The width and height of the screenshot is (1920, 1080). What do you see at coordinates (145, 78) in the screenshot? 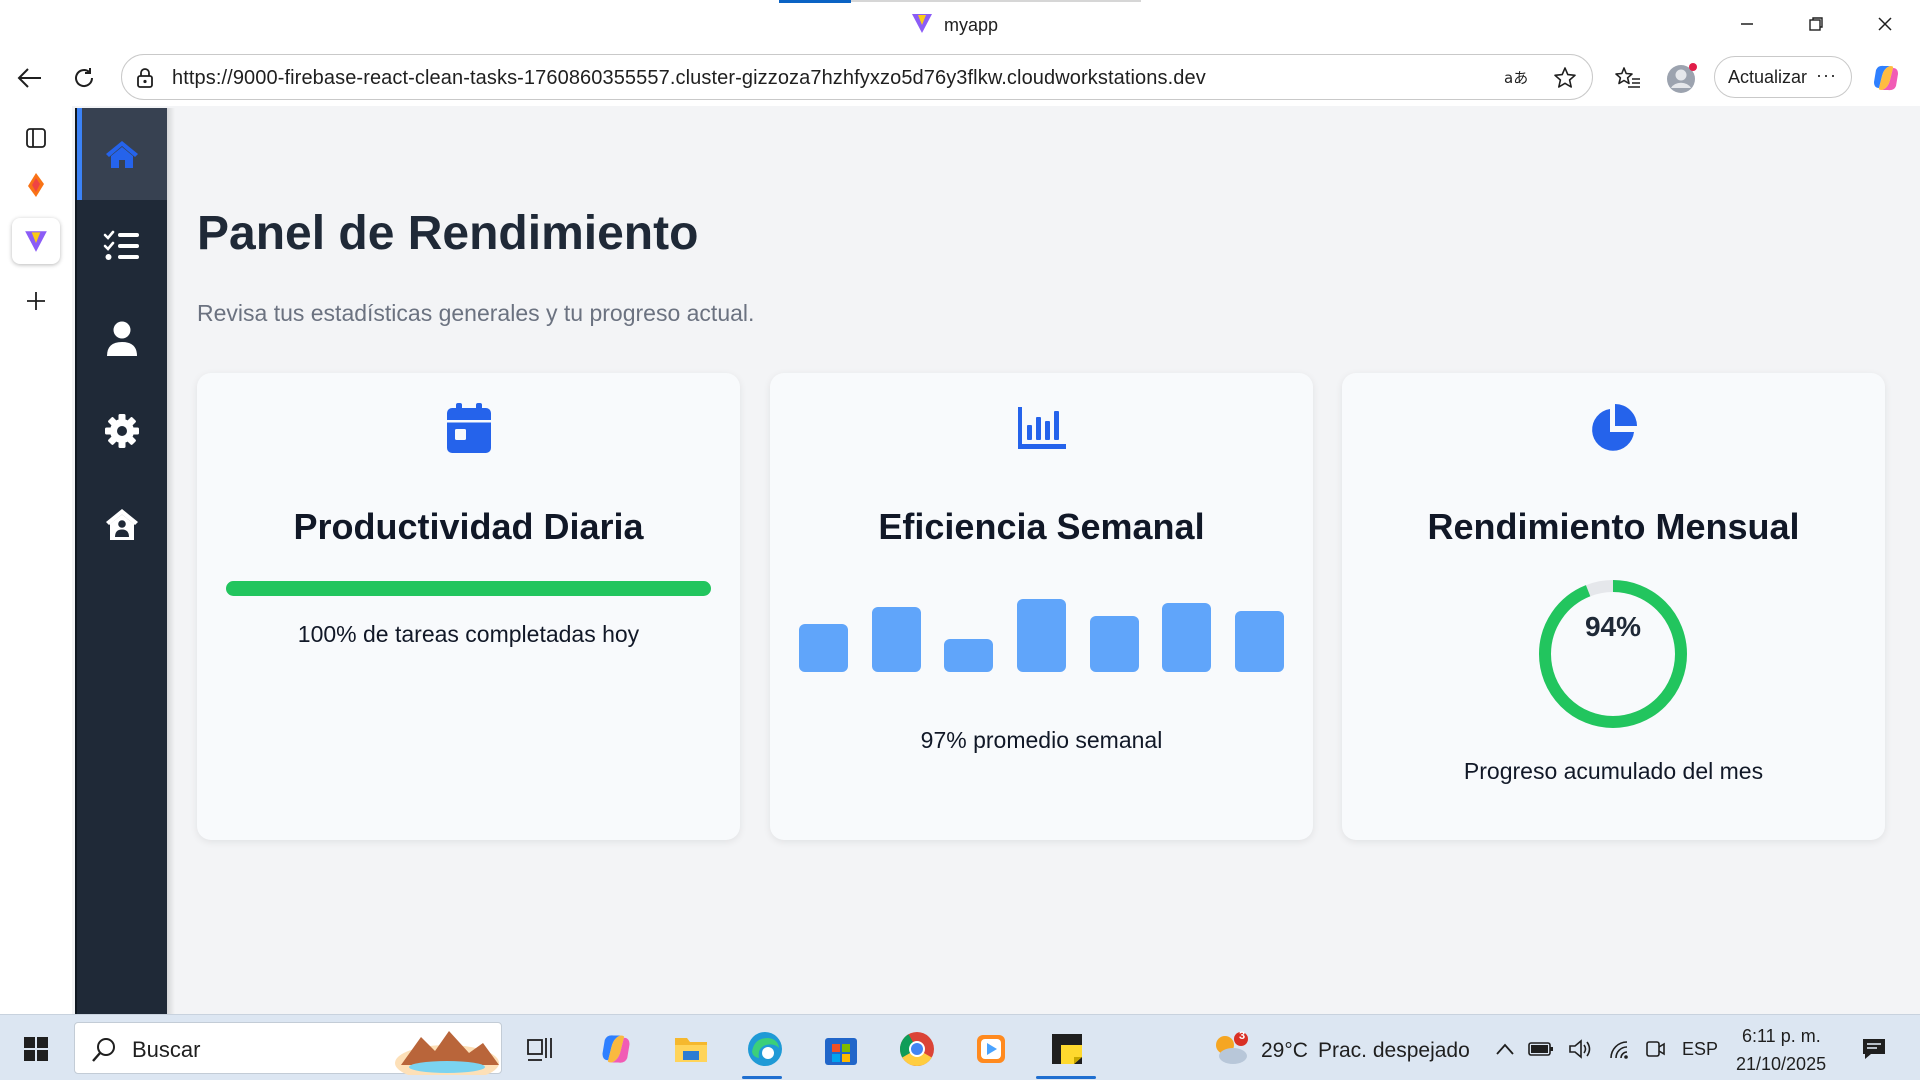
I see `lock-icon` at bounding box center [145, 78].